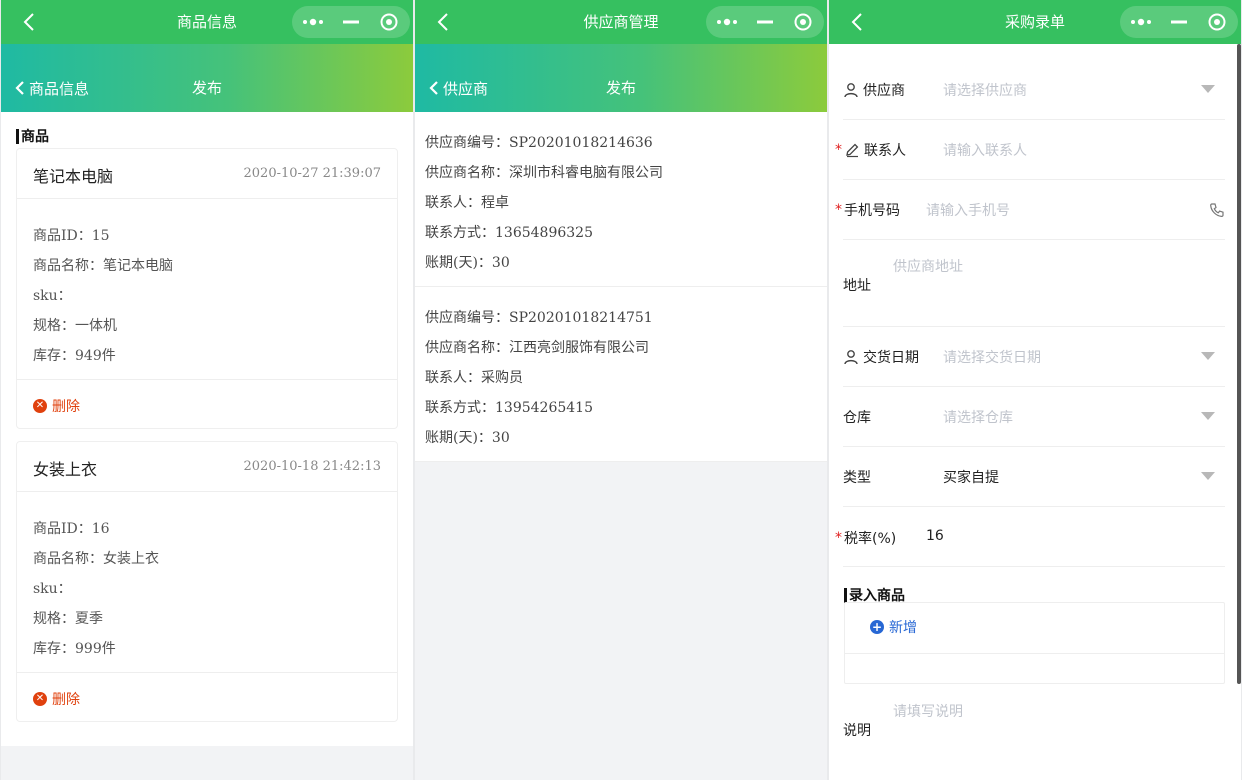 The height and width of the screenshot is (780, 1242). What do you see at coordinates (1035, 22) in the screenshot?
I see `title-bar: 采购录单` at bounding box center [1035, 22].